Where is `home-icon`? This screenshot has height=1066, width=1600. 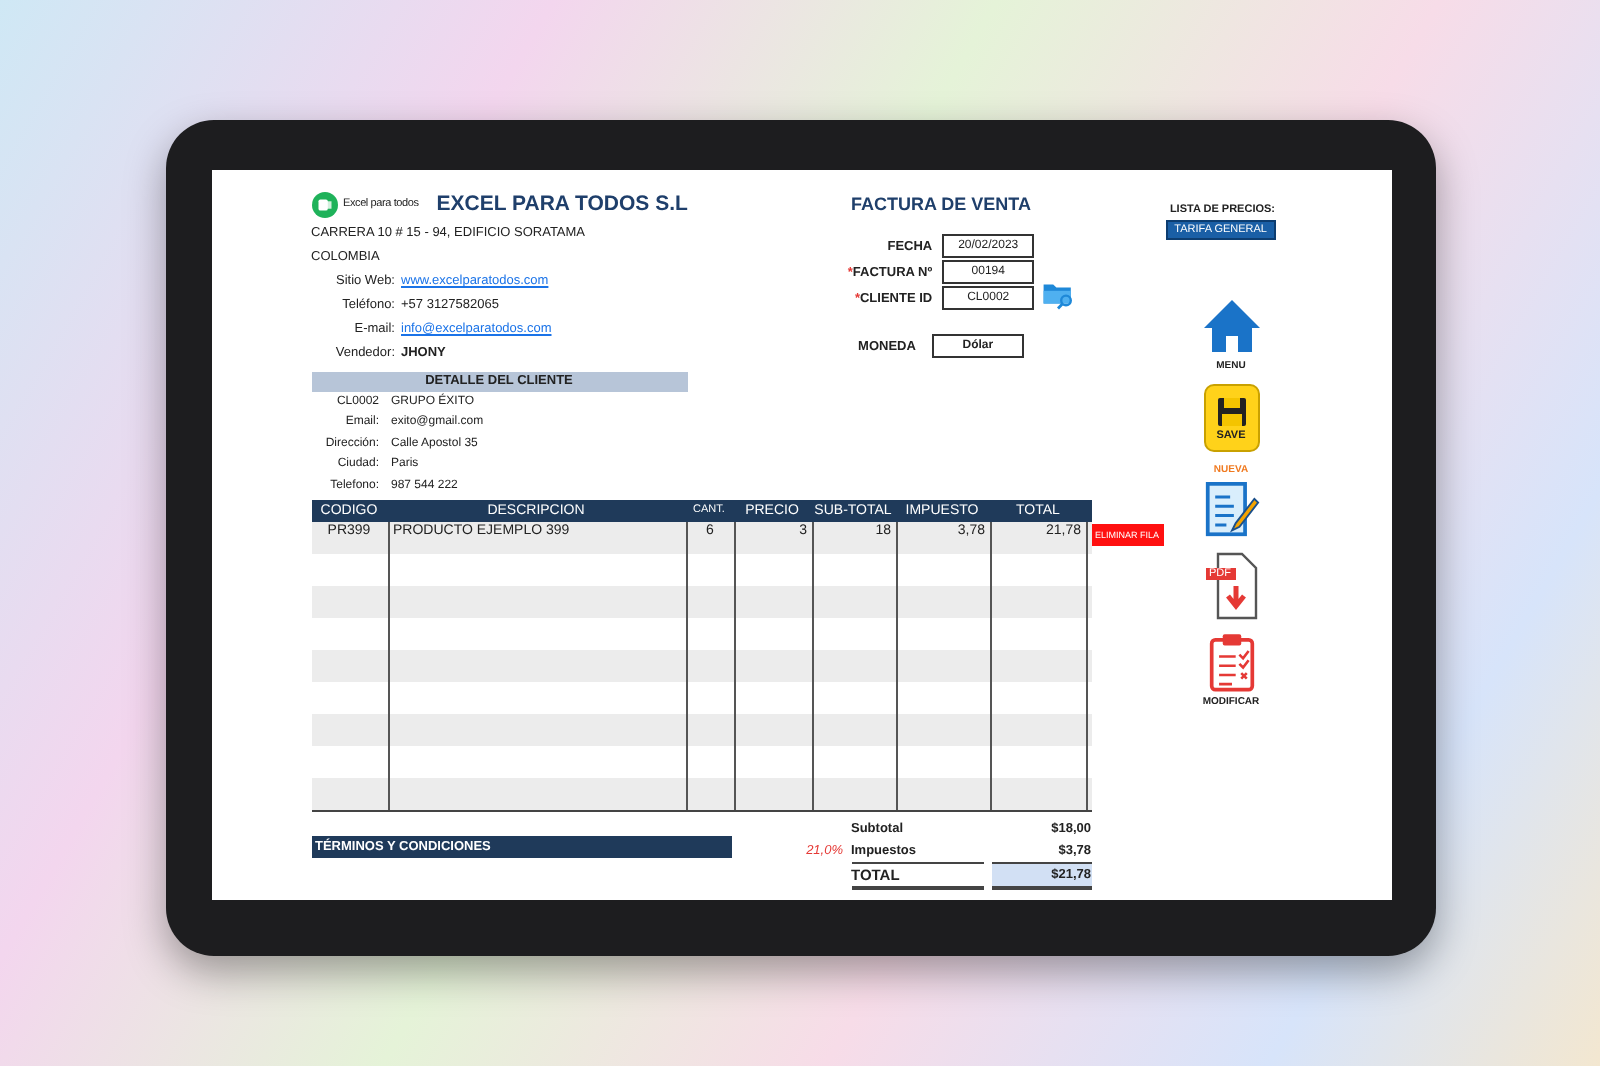
home-icon is located at coordinates (1231, 326).